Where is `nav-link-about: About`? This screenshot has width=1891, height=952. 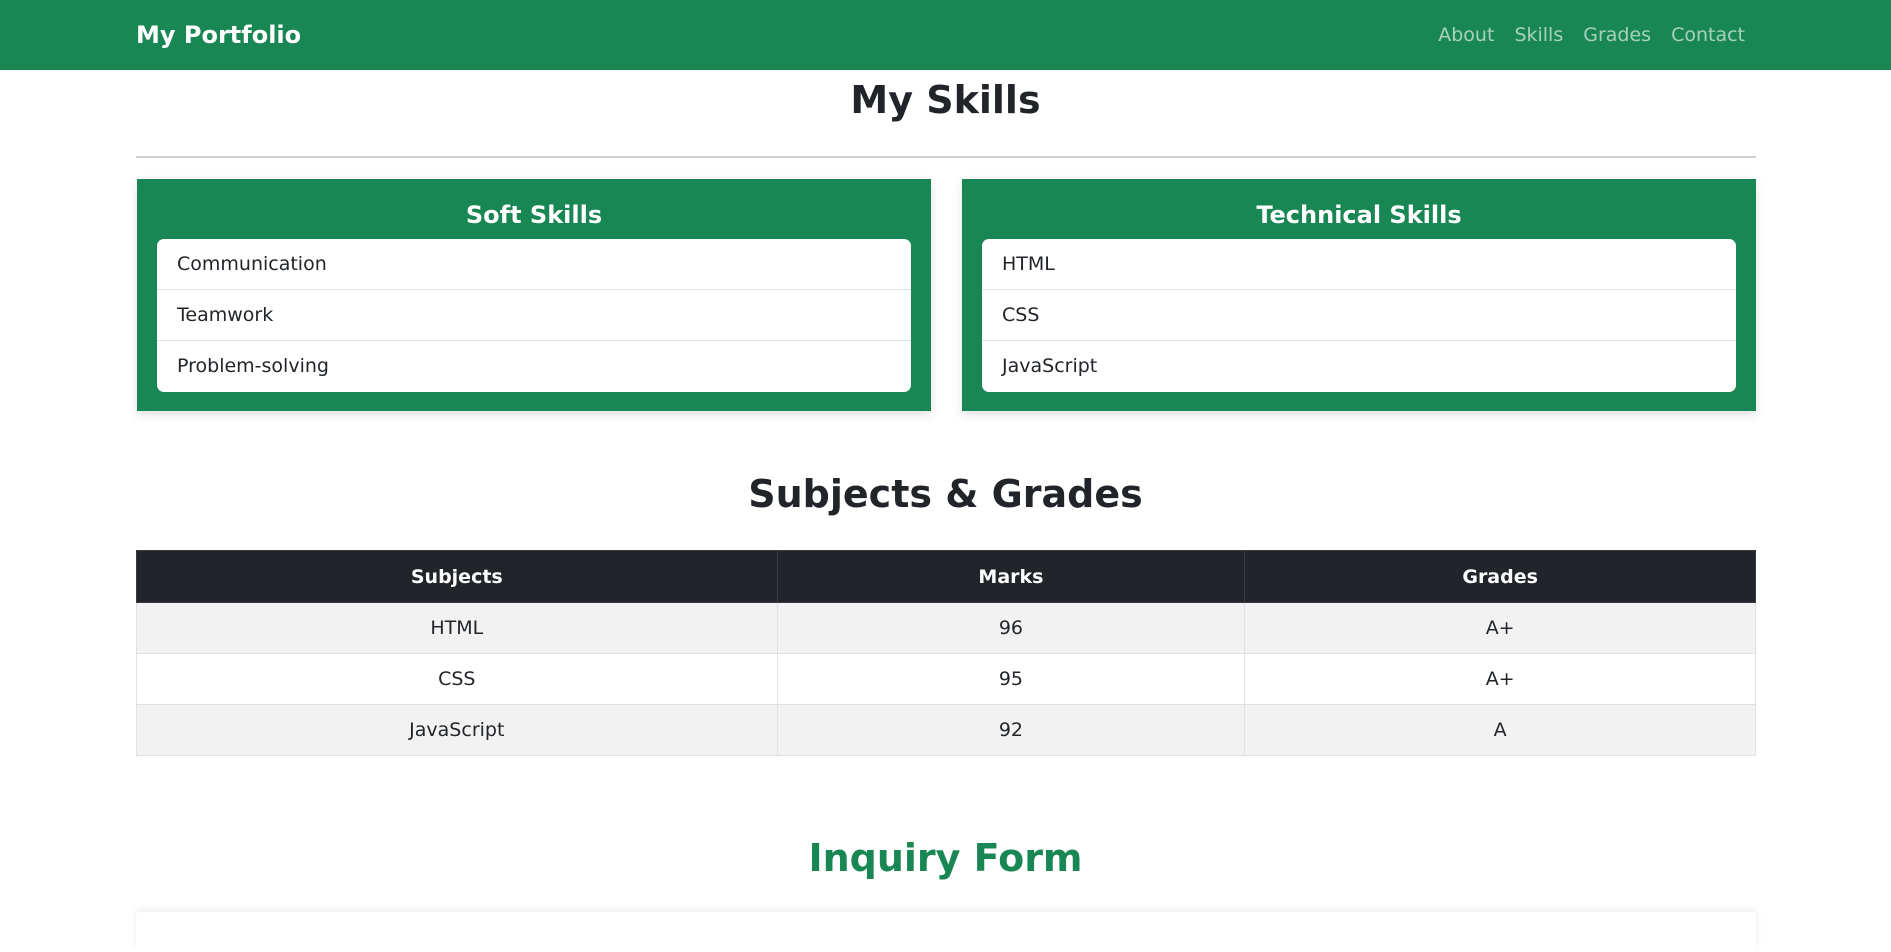
nav-link-about: About is located at coordinates (1466, 35).